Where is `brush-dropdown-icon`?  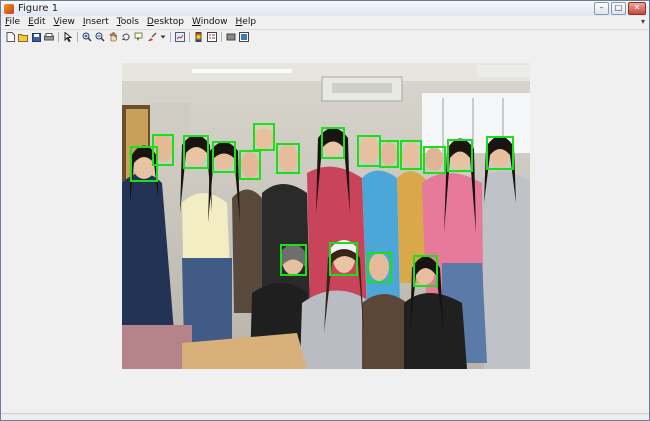
brush-dropdown-icon is located at coordinates (163, 37).